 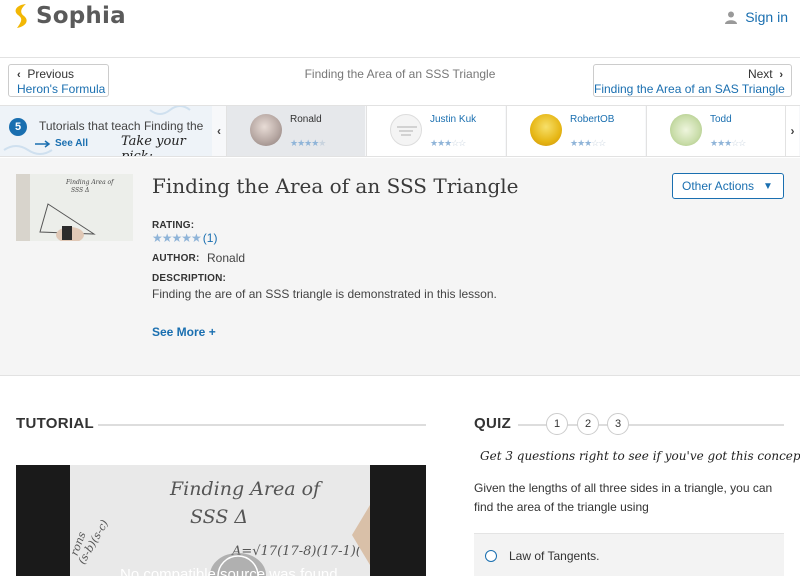 What do you see at coordinates (246, 489) in the screenshot?
I see `video-text-1: Finding Area of` at bounding box center [246, 489].